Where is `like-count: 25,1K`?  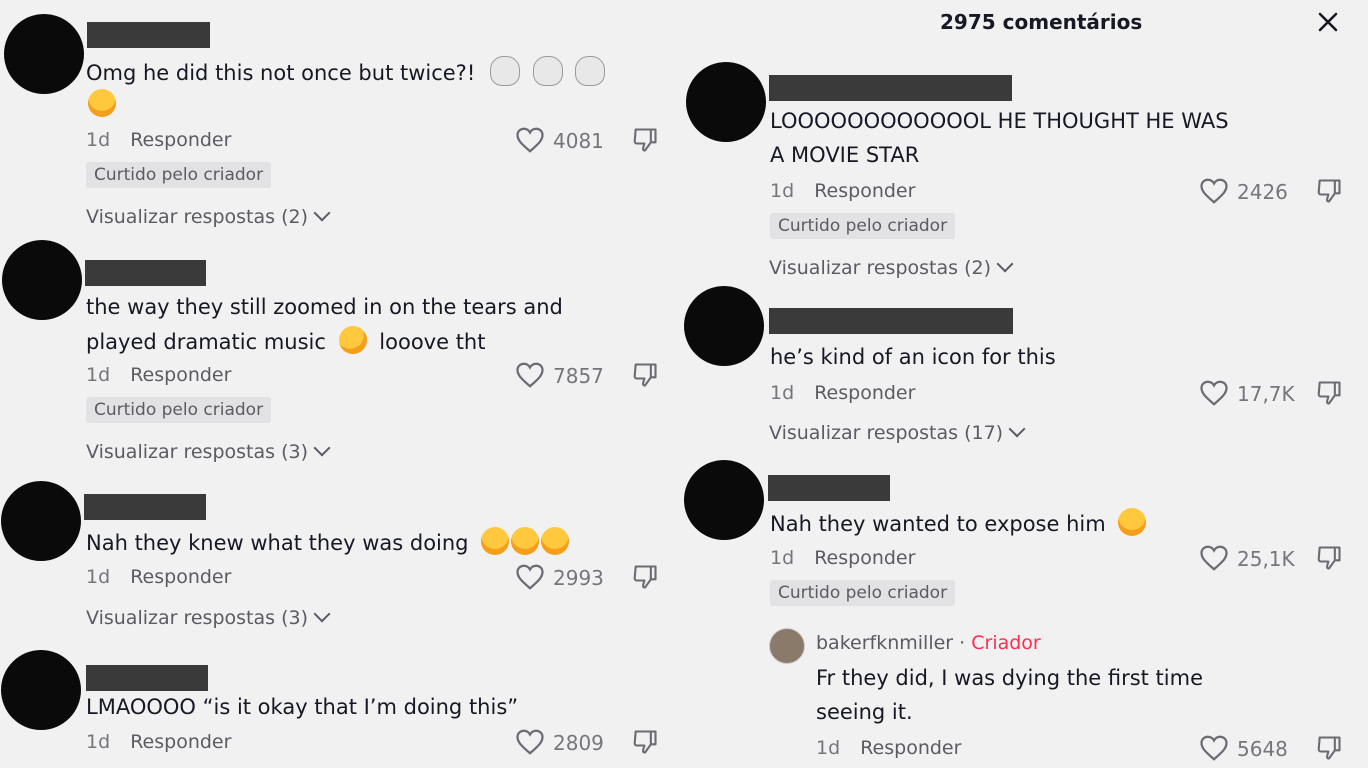
like-count: 25,1K is located at coordinates (1266, 559).